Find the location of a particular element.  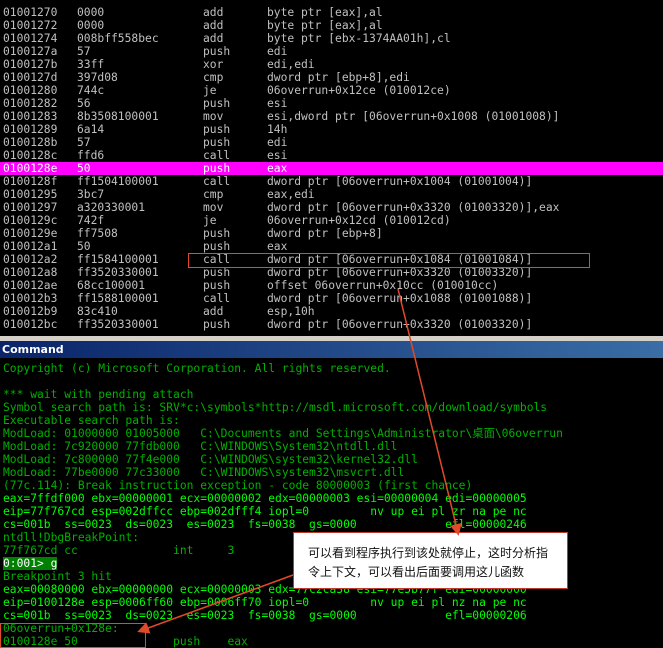

disasm-row: 01001270 0000 add byte ptr [eax],al is located at coordinates (331, 12).